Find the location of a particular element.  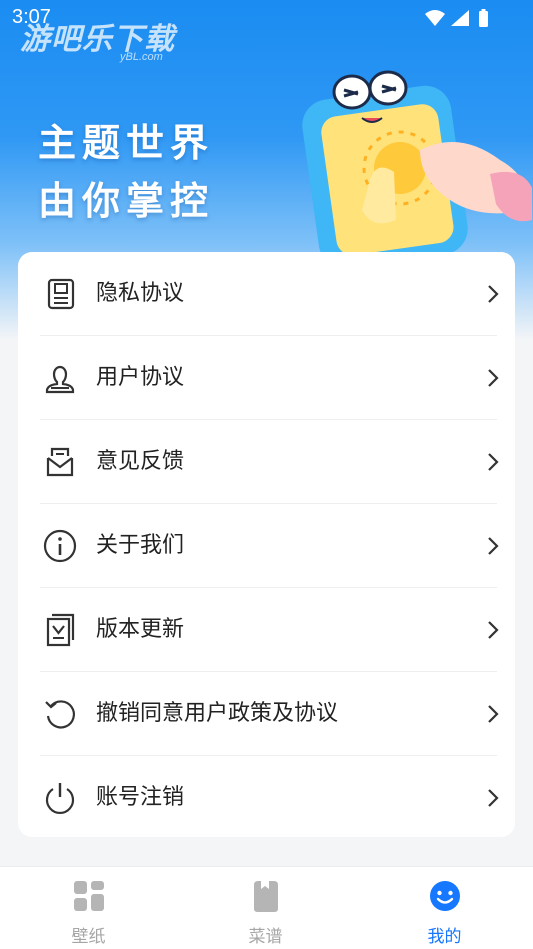

menu-item-feedback: 意见反馈 is located at coordinates (266, 462).